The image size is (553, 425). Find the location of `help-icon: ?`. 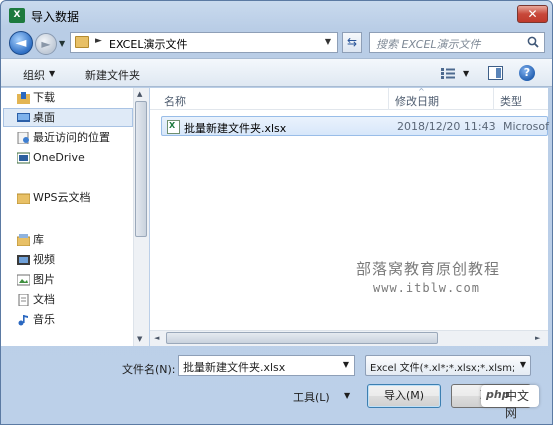

help-icon: ? is located at coordinates (527, 73).